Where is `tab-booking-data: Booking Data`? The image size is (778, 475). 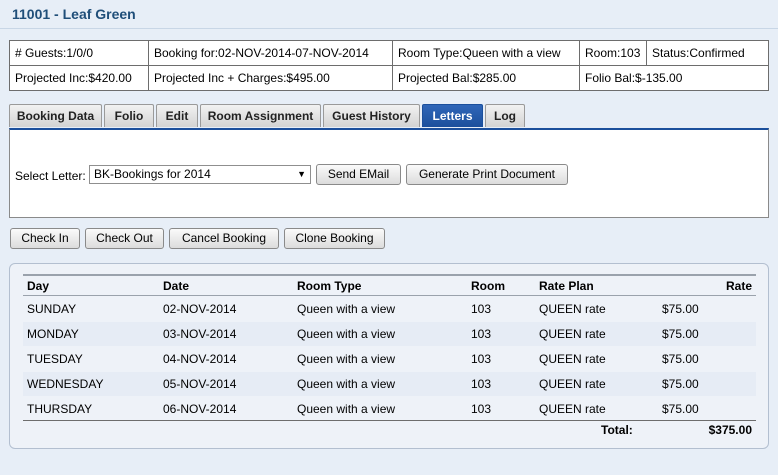
tab-booking-data: Booking Data is located at coordinates (55, 115).